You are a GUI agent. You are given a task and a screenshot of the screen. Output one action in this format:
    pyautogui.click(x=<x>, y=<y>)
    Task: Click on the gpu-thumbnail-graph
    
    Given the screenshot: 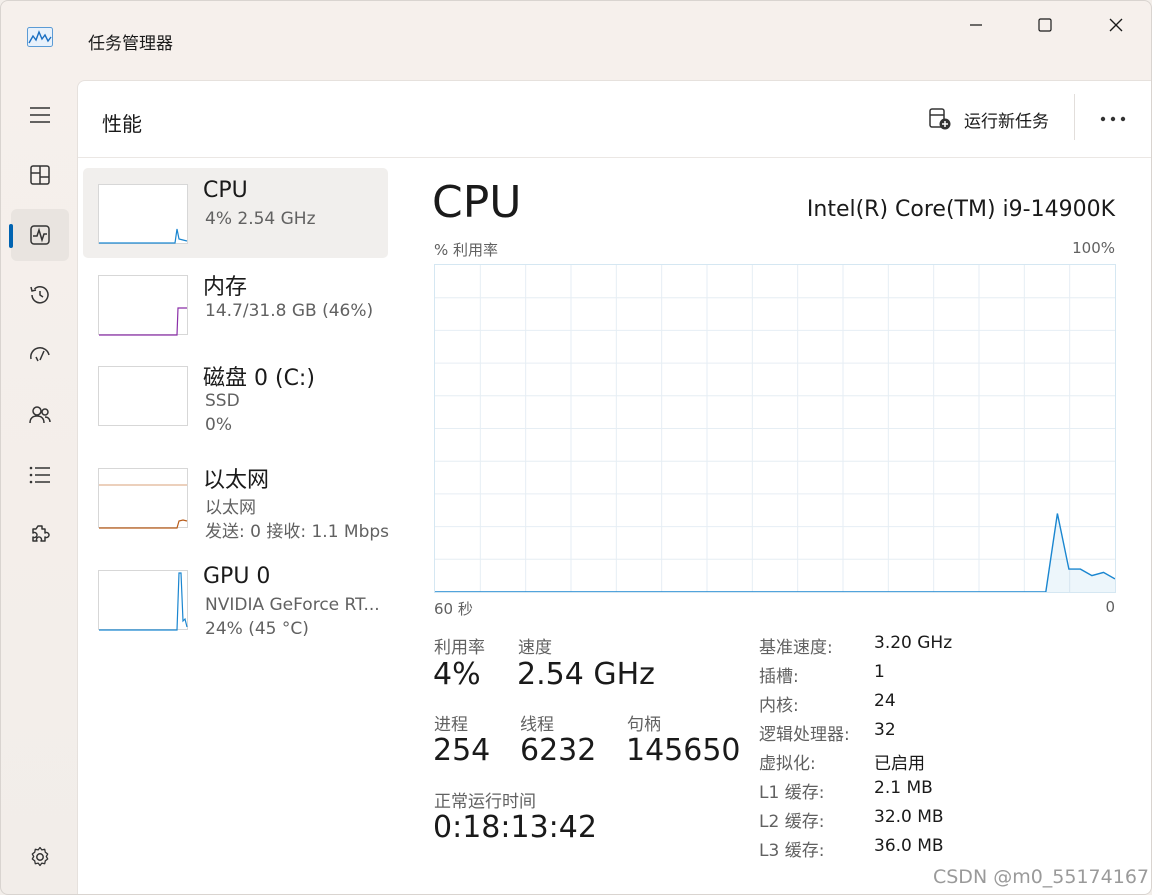 What is the action you would take?
    pyautogui.click(x=143, y=600)
    